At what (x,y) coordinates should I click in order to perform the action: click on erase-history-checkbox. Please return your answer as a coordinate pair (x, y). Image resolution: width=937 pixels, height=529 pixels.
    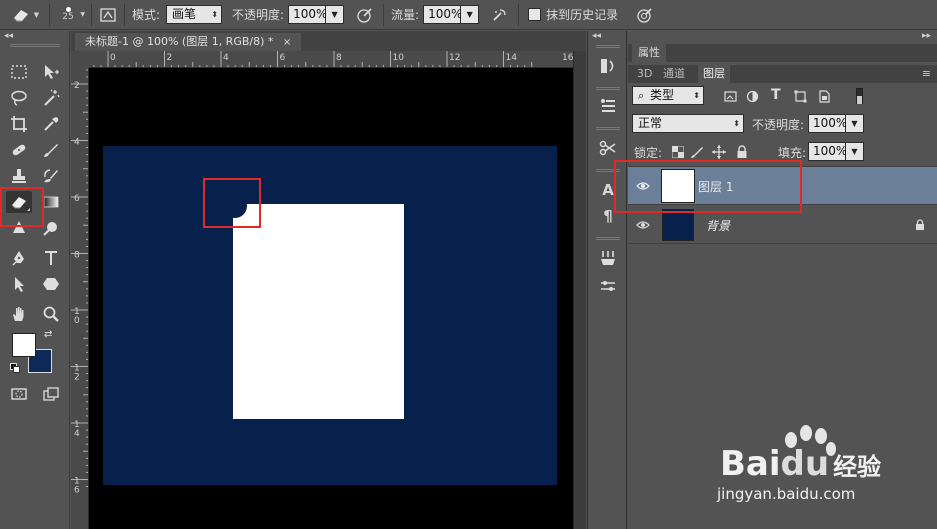
    Looking at the image, I should click on (535, 14).